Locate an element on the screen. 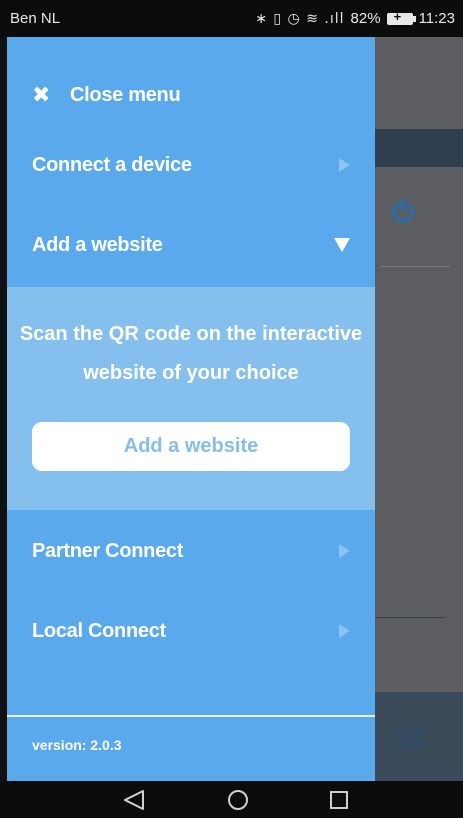 The height and width of the screenshot is (818, 463). system-navigation-bar is located at coordinates (231, 799).